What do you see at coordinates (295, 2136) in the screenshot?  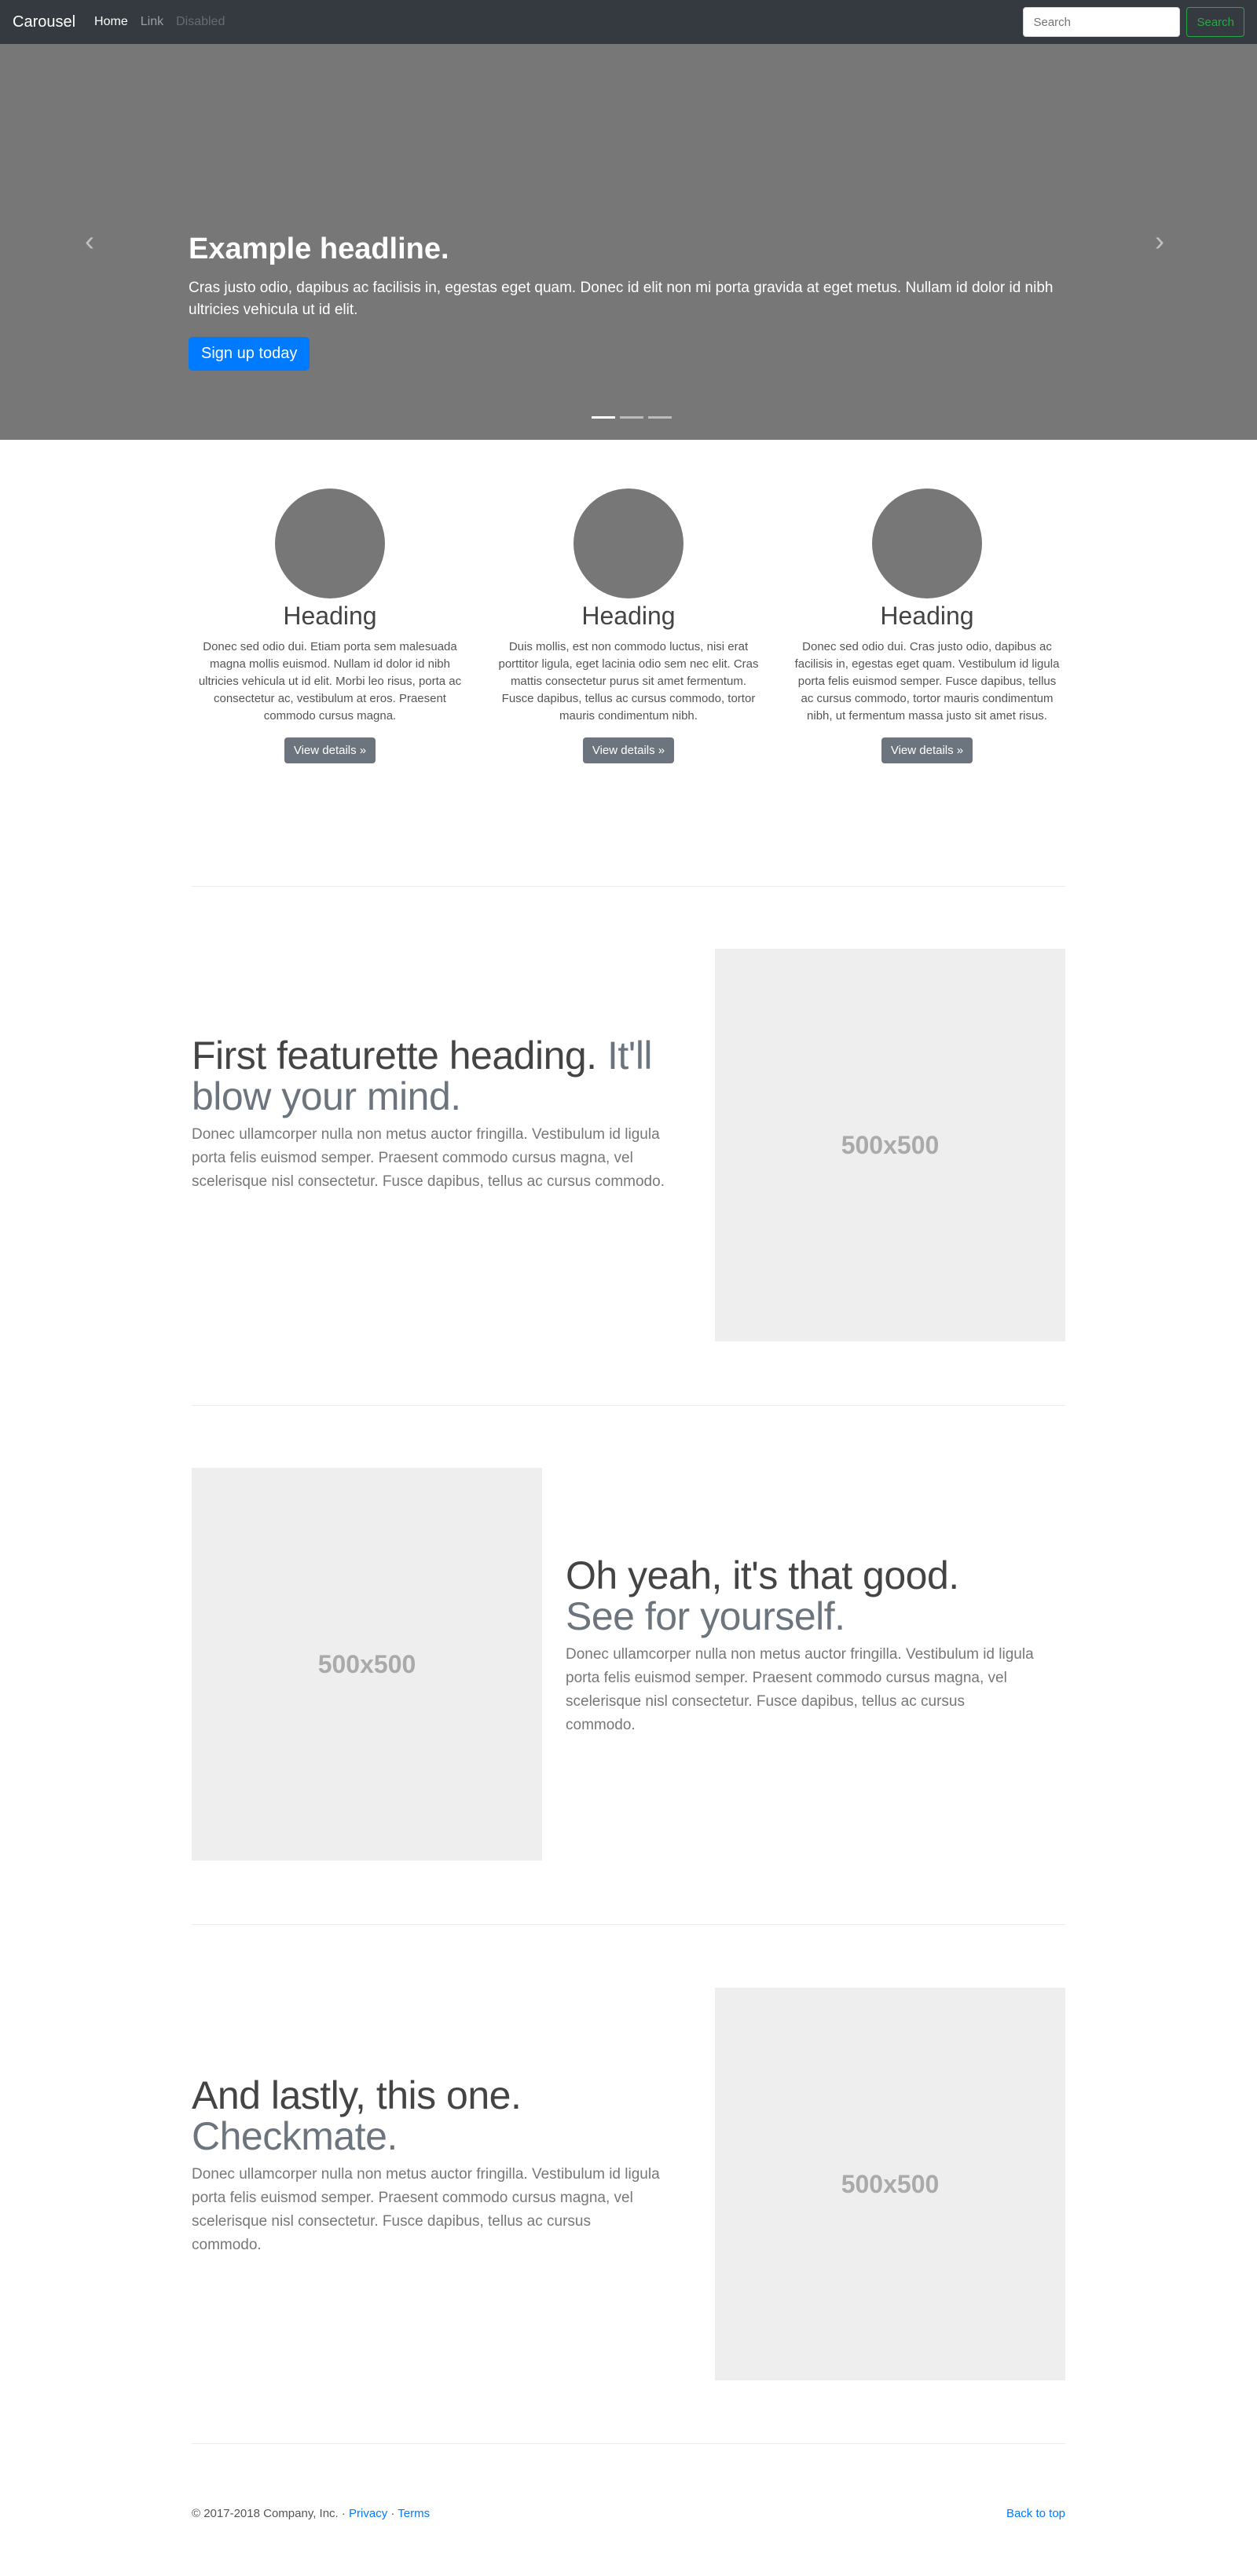 I see `featurette-heading-muted: Checkmate.` at bounding box center [295, 2136].